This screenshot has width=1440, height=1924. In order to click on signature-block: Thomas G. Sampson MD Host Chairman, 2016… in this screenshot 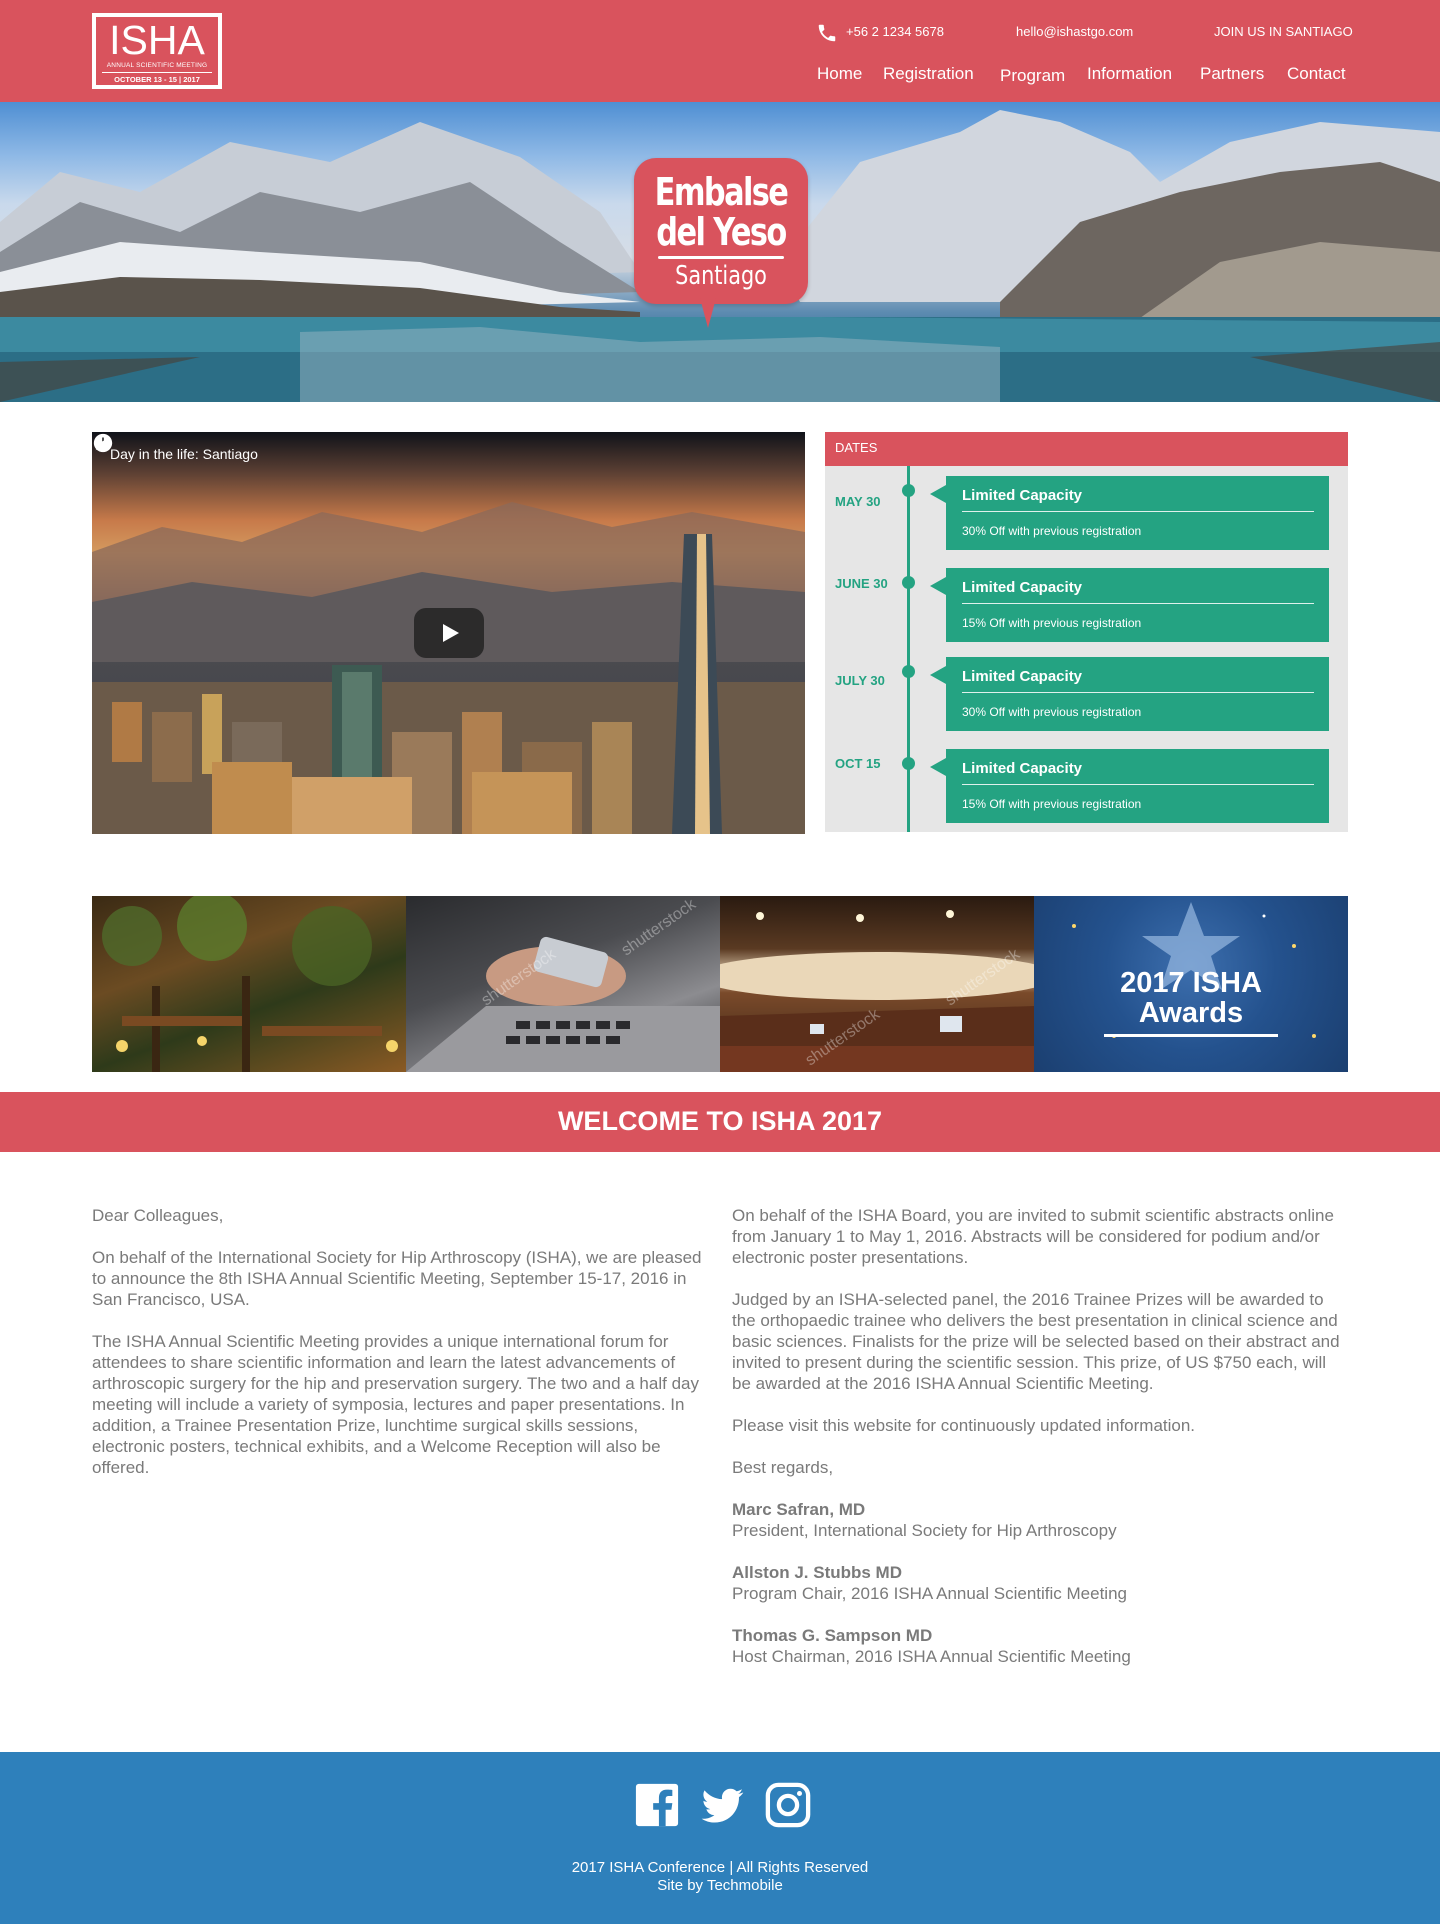, I will do `click(1039, 1646)`.